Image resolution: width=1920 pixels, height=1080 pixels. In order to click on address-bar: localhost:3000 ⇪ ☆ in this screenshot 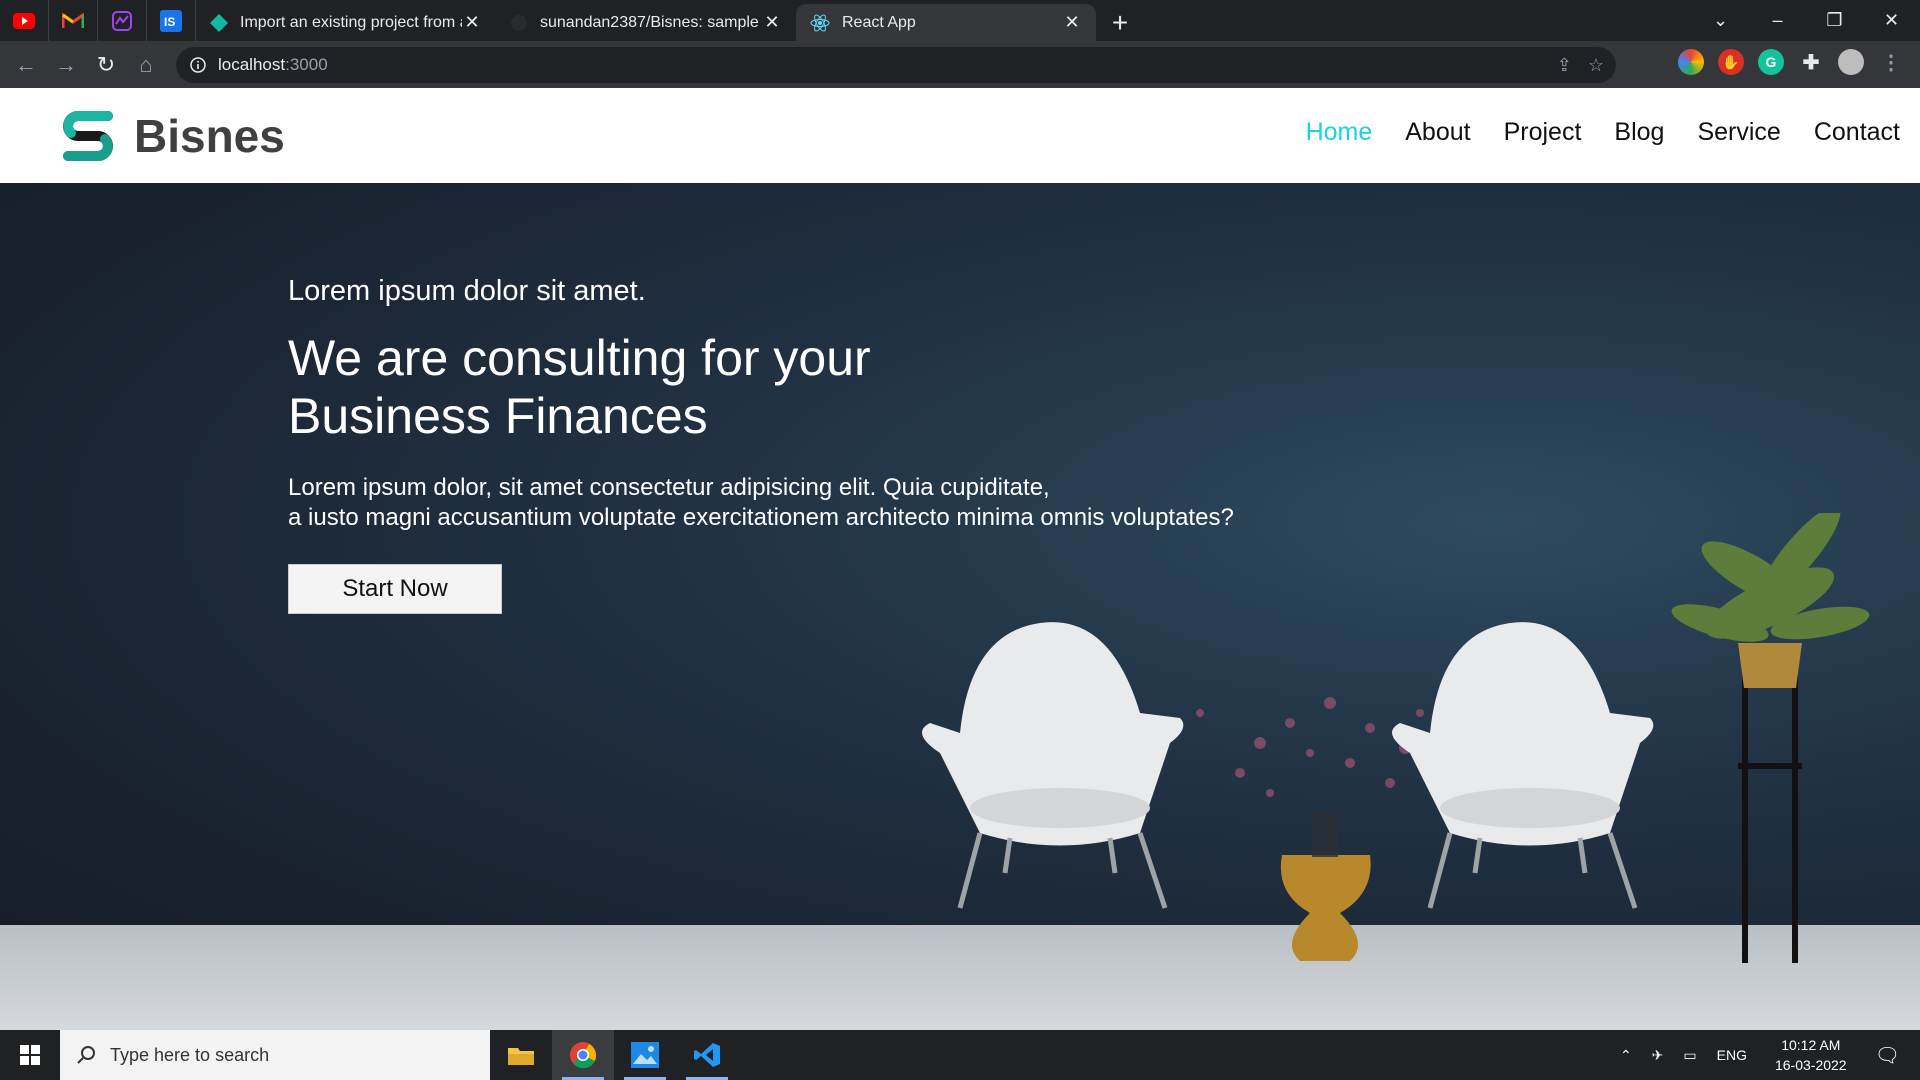, I will do `click(896, 65)`.